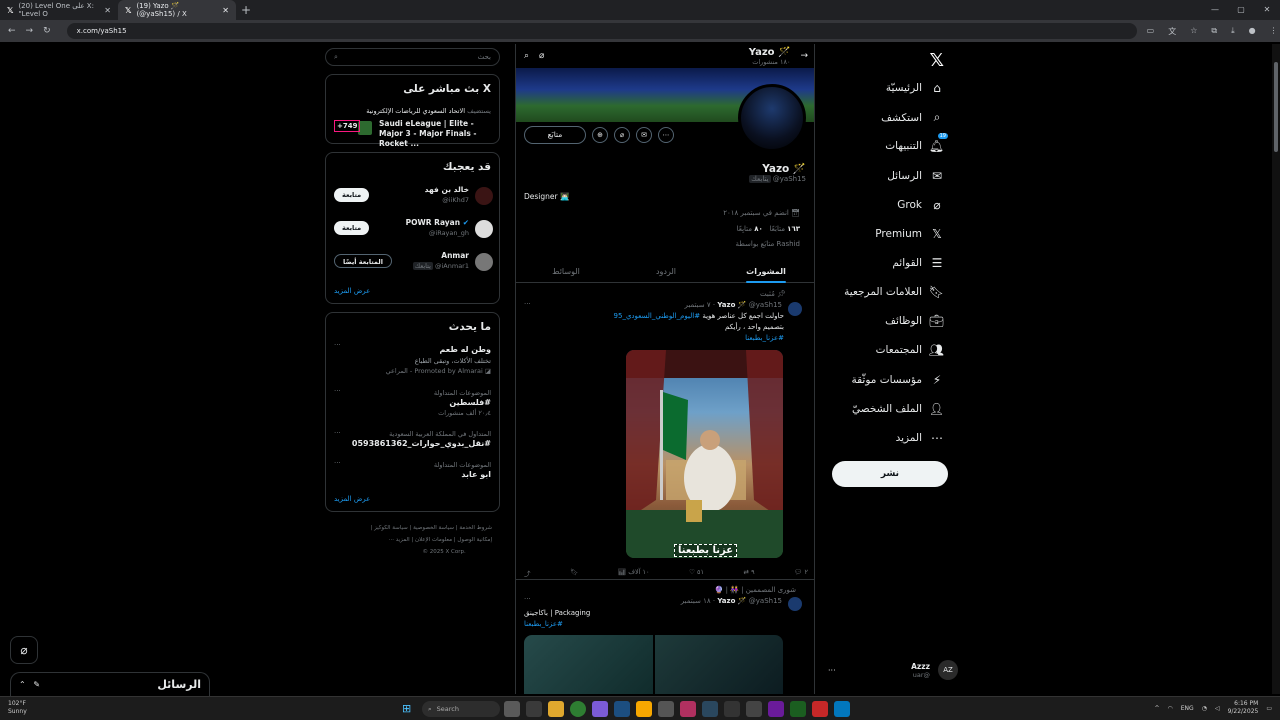  Describe the element at coordinates (578, 709) in the screenshot. I see `chrome-icon` at that location.